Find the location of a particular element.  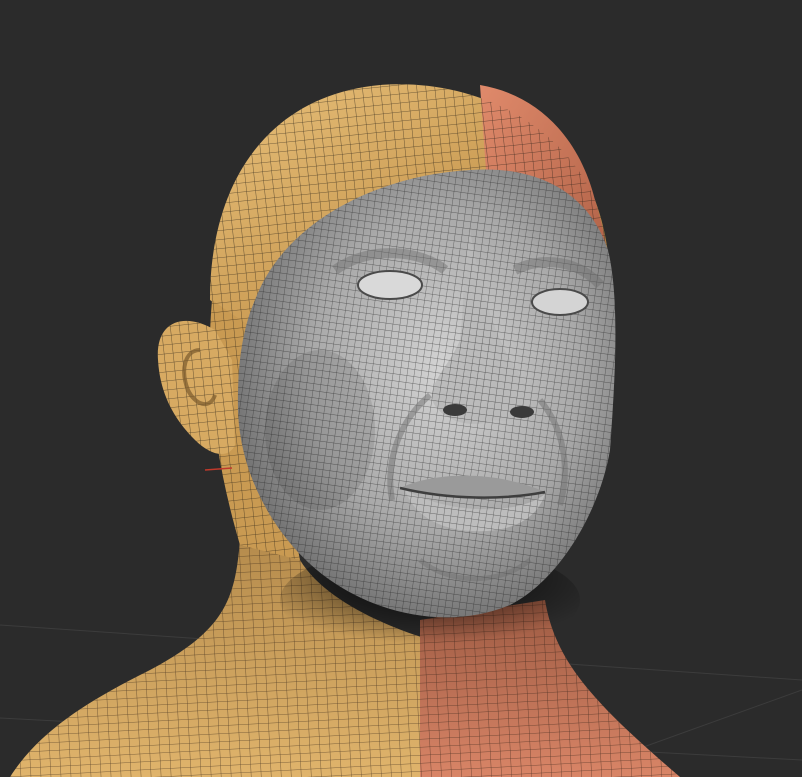

right-eye is located at coordinates (560, 302).